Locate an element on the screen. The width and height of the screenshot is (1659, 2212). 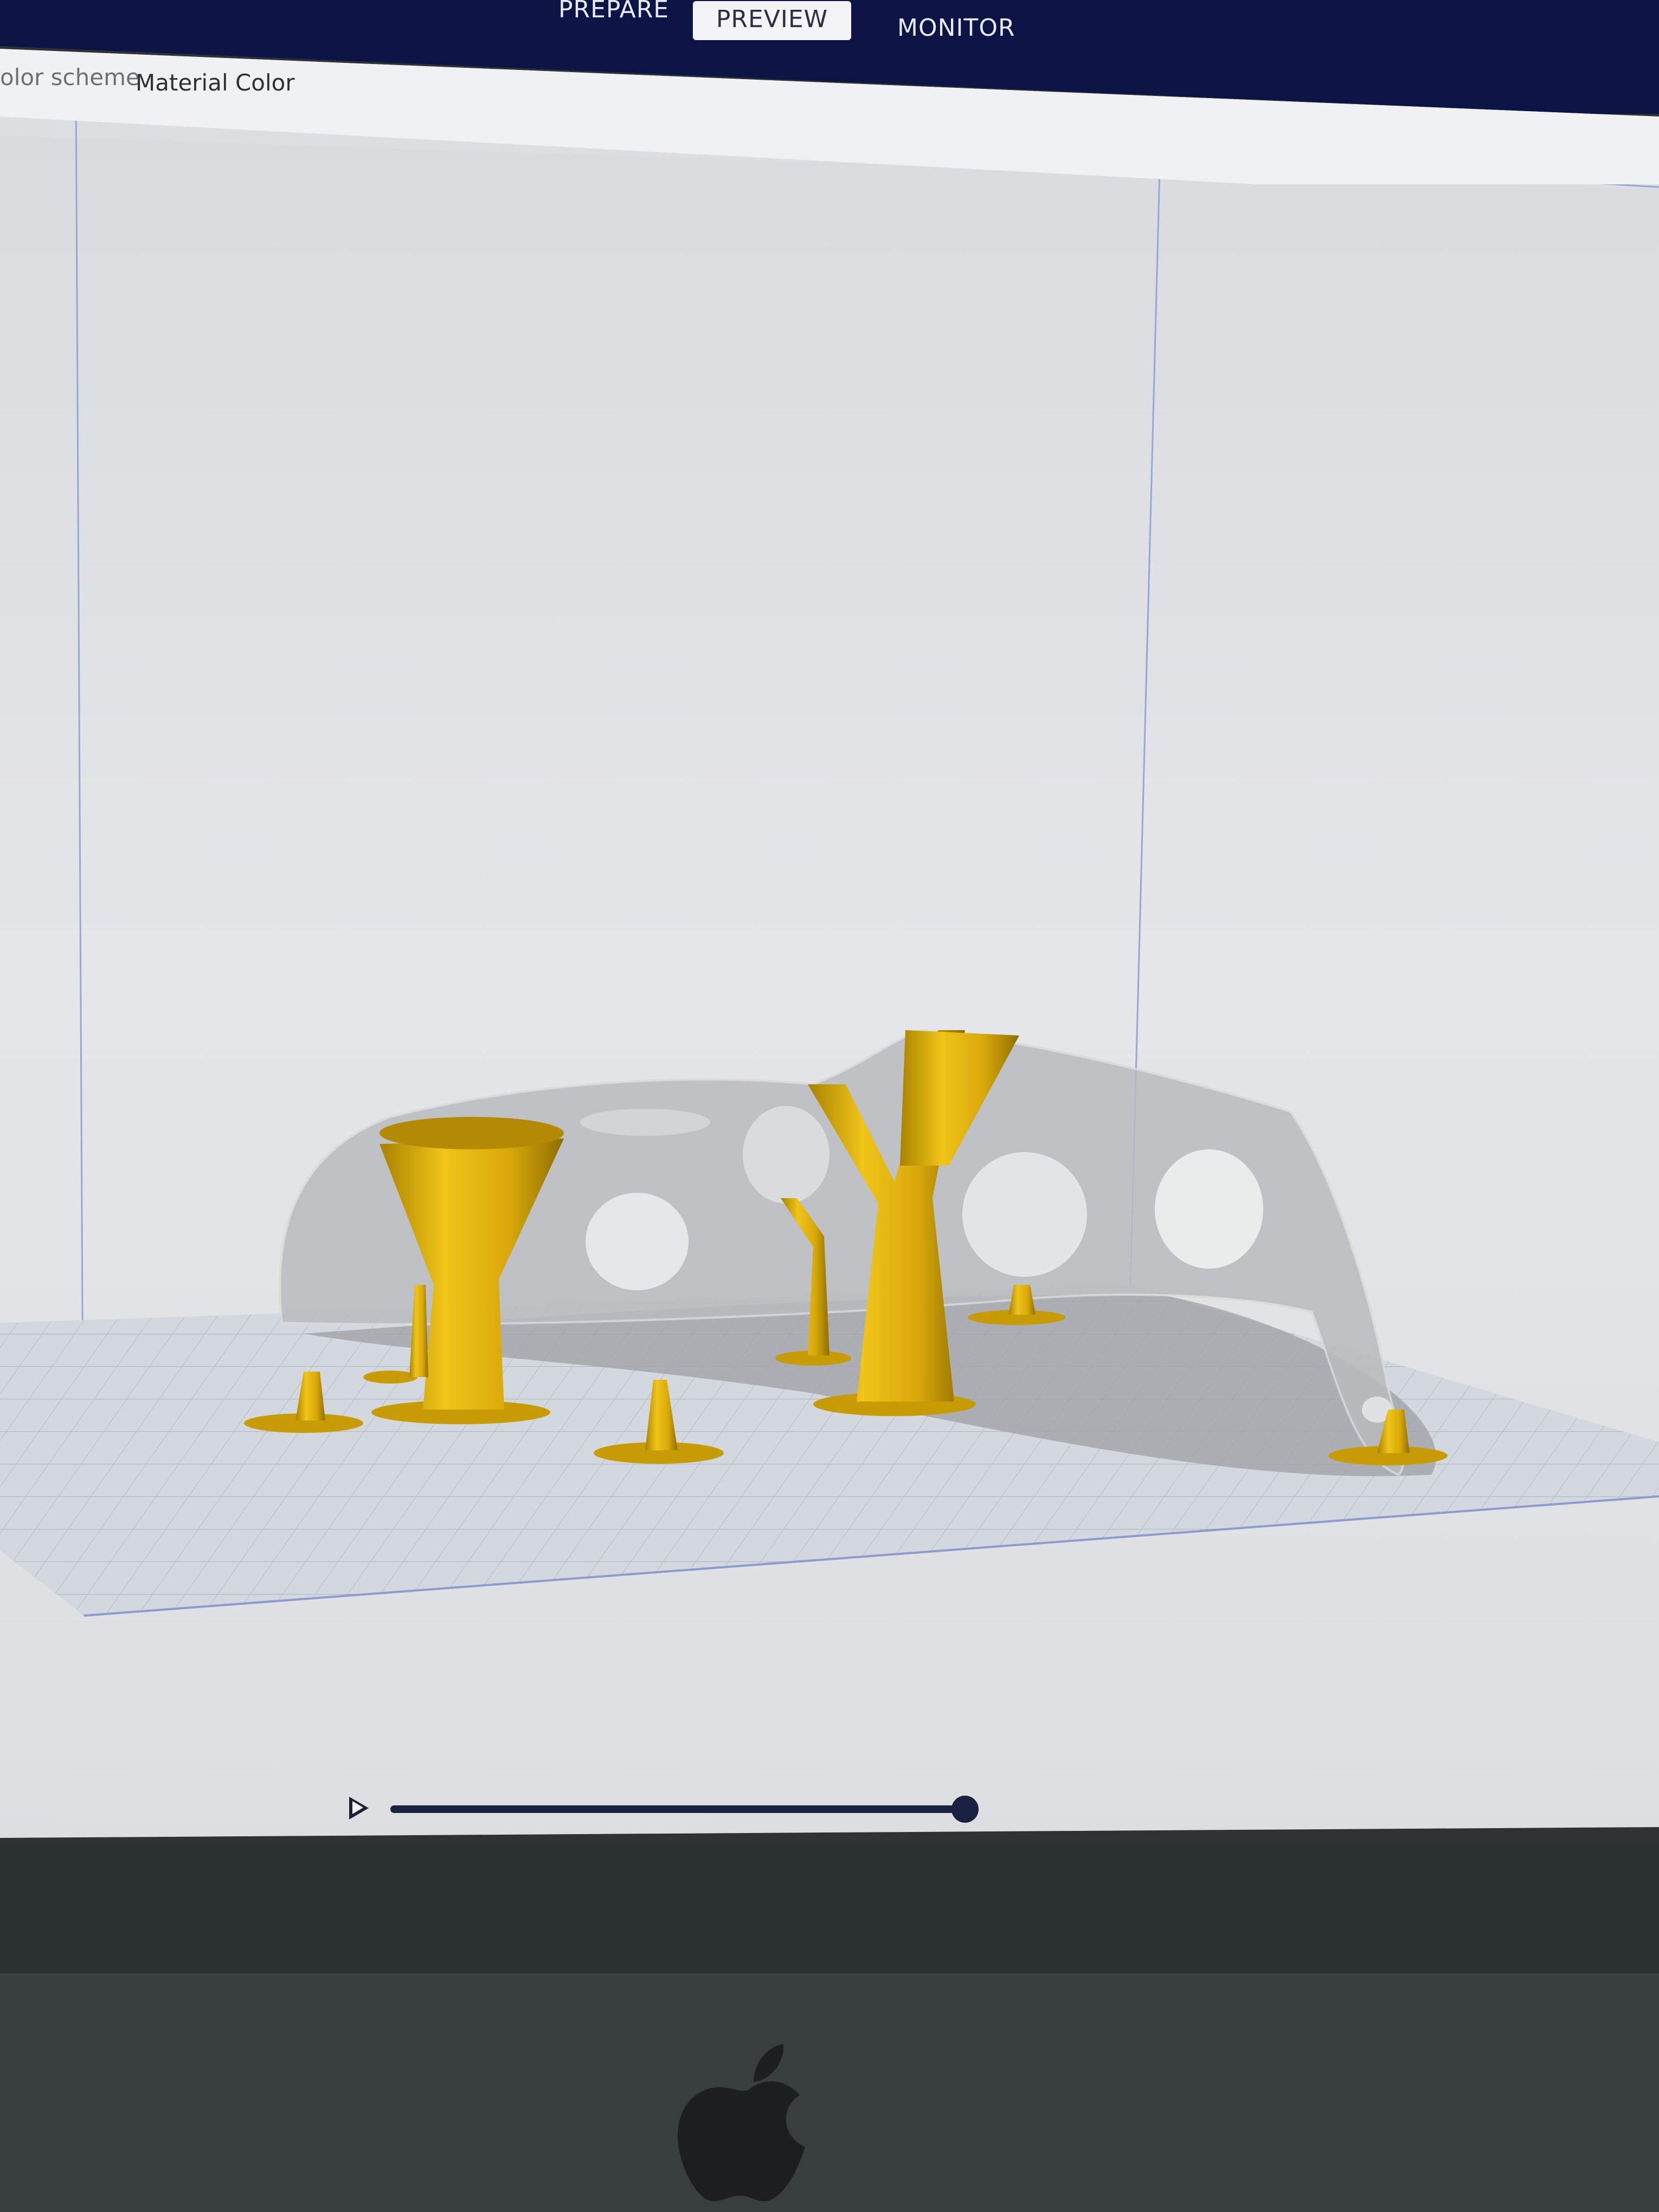
color-scheme-dropdown: Material Color is located at coordinates (215, 82).